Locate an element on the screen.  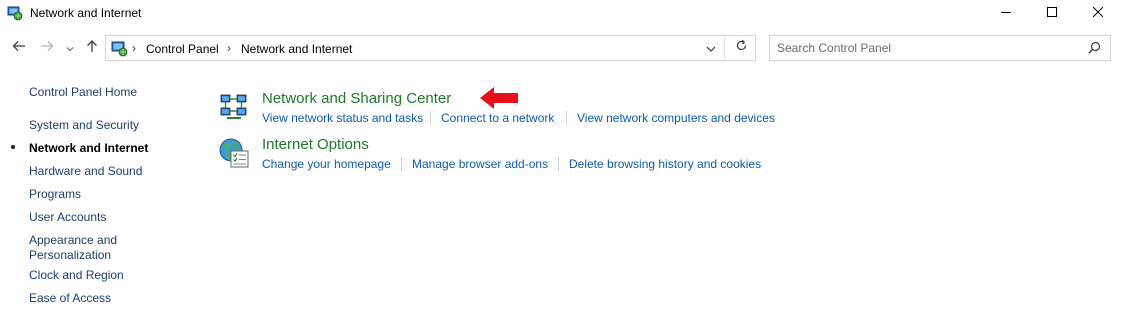
refresh-icon is located at coordinates (741, 48).